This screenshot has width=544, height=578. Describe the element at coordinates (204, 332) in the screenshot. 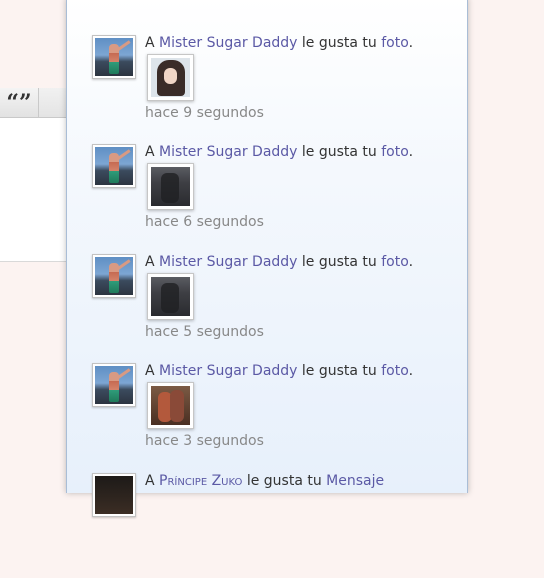

I see `timestamp: hace 5 segundos` at that location.